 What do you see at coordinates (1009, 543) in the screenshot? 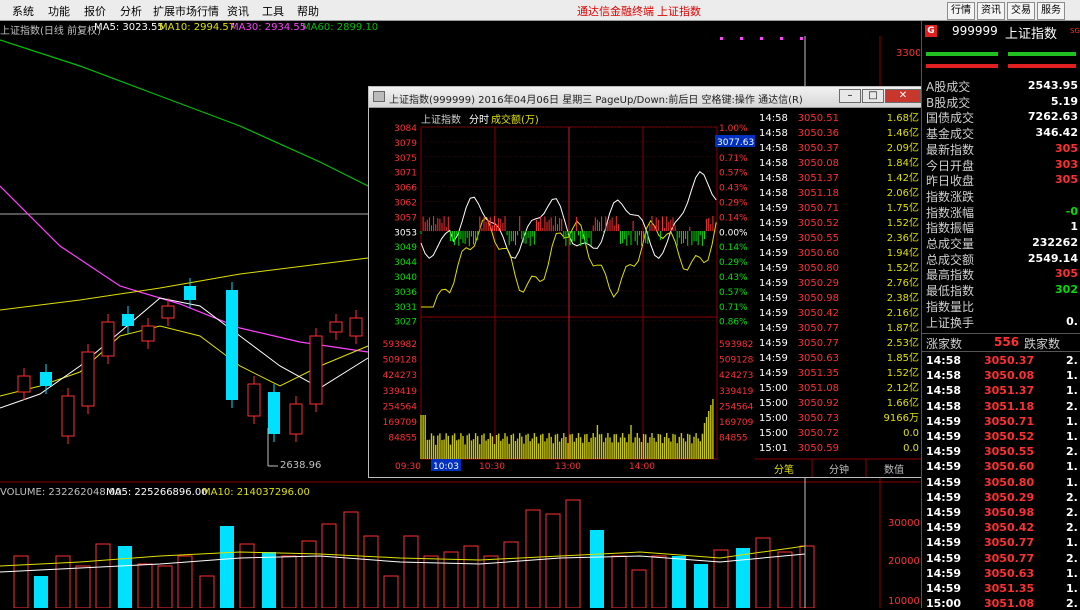
I see `quote-trade-price: 3050.77` at bounding box center [1009, 543].